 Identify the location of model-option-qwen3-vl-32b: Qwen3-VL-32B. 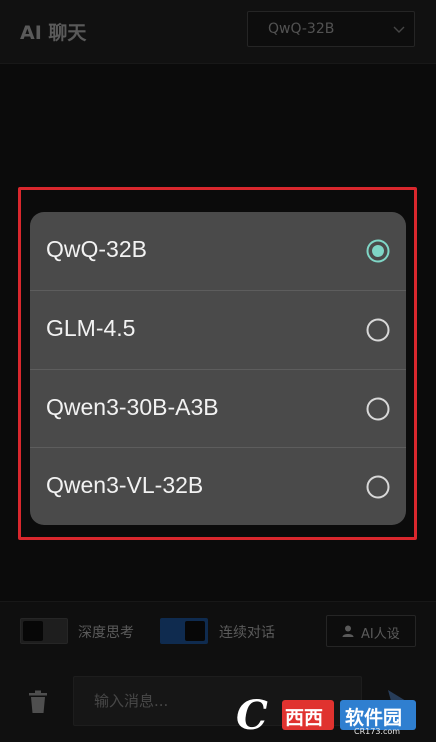
(218, 486).